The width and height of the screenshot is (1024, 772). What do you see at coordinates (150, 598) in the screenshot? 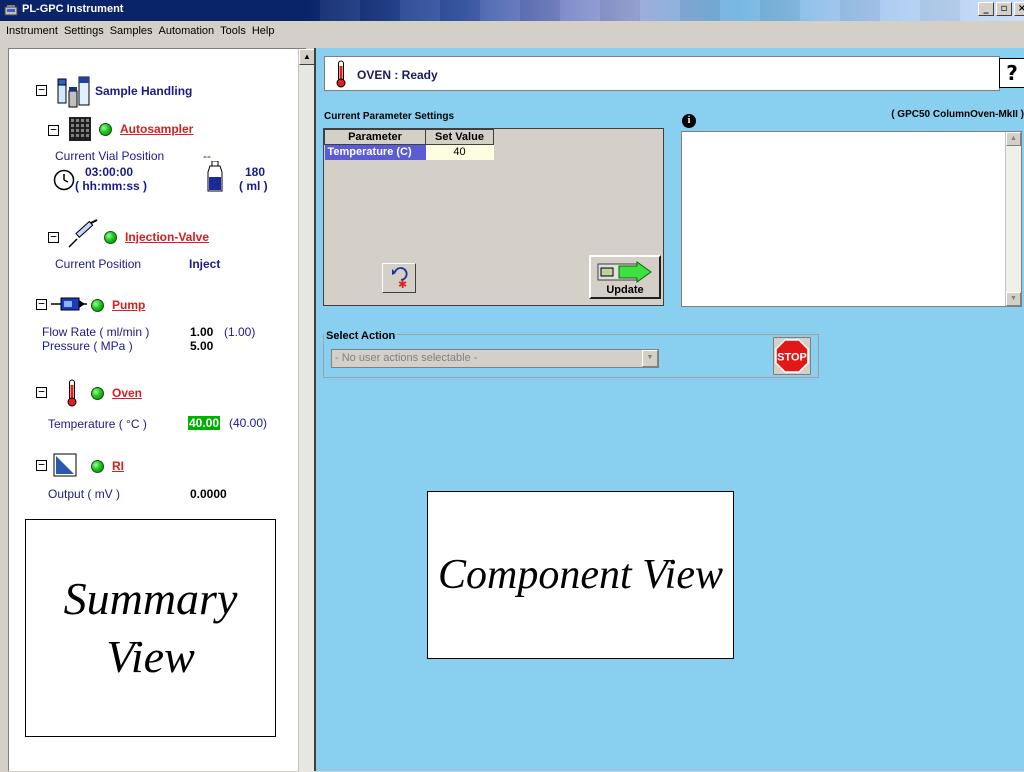
I see `summary-view-line1: Summary` at bounding box center [150, 598].